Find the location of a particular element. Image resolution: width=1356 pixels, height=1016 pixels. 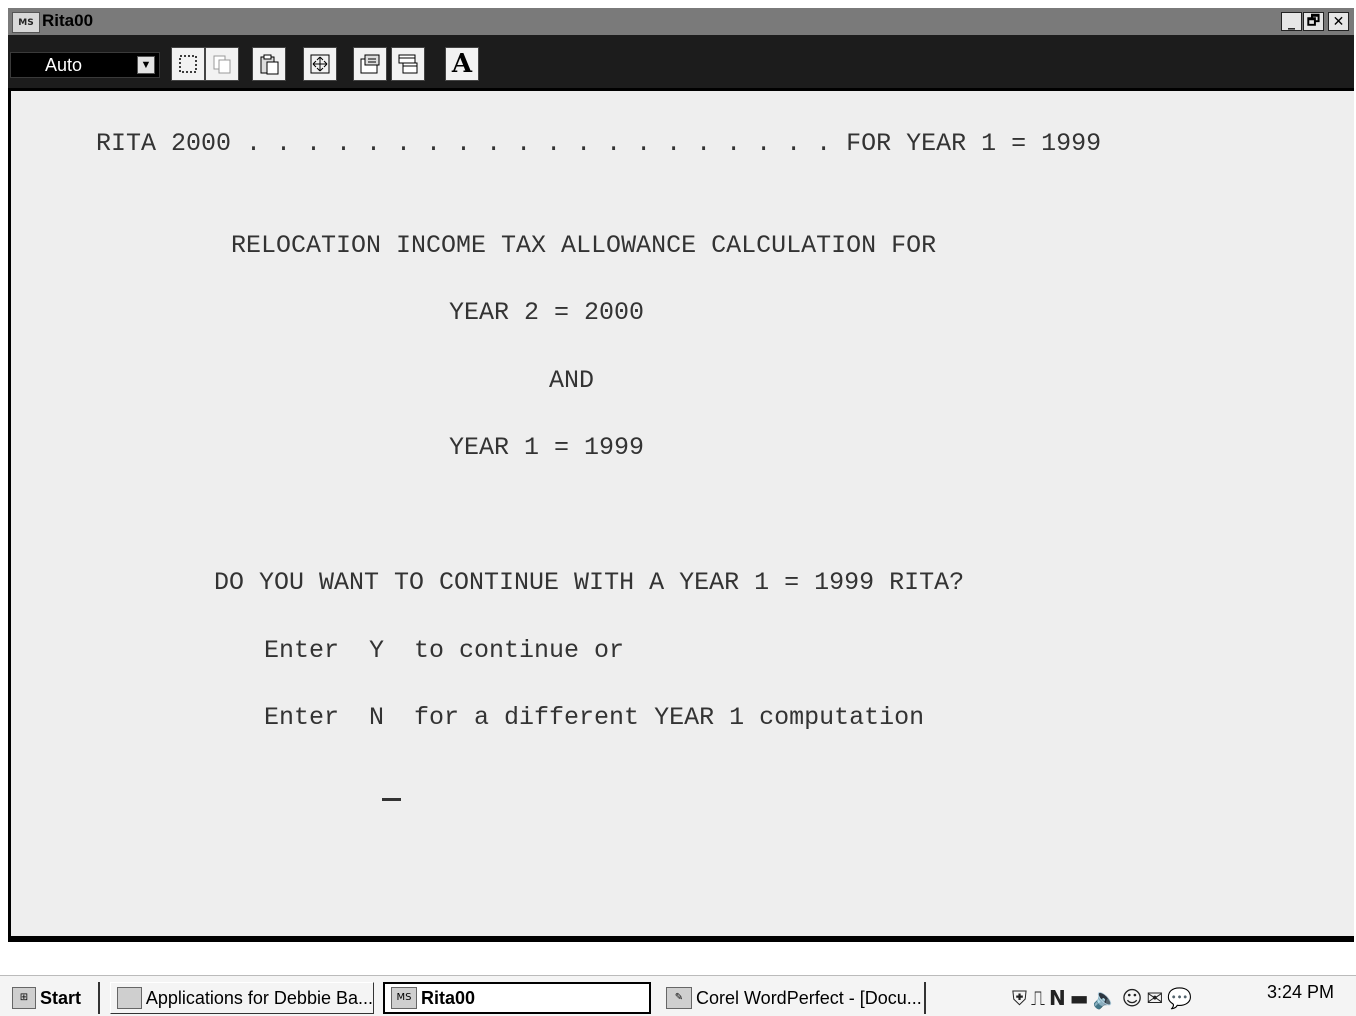

paste-icon is located at coordinates (269, 64).